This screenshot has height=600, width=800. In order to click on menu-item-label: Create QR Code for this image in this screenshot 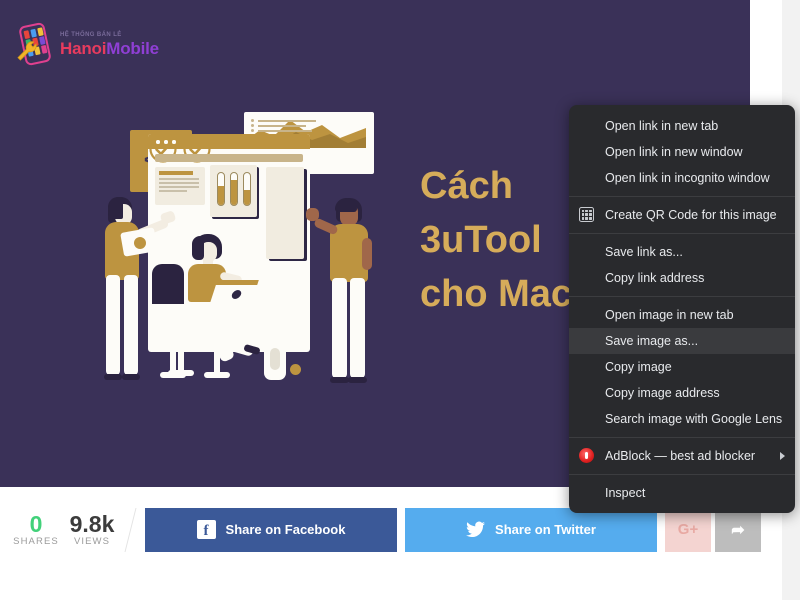, I will do `click(691, 215)`.